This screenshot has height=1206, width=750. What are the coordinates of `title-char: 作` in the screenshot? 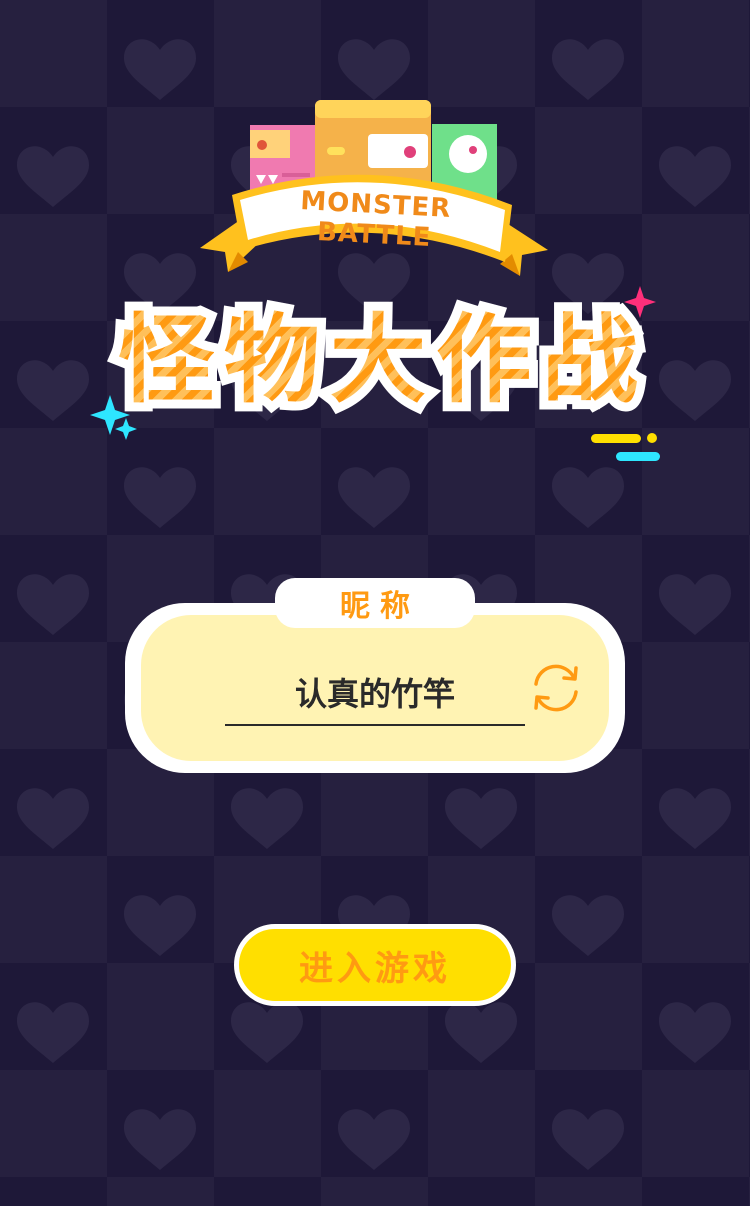 It's located at (484, 360).